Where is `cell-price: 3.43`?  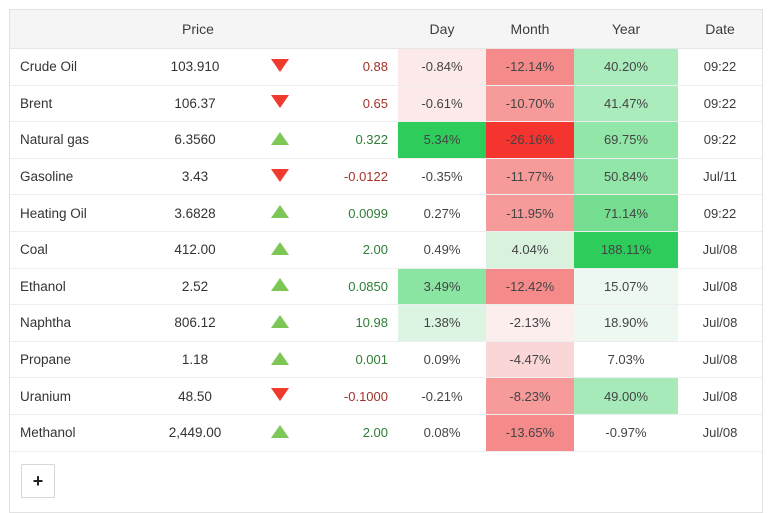
cell-price: 3.43 is located at coordinates (195, 177).